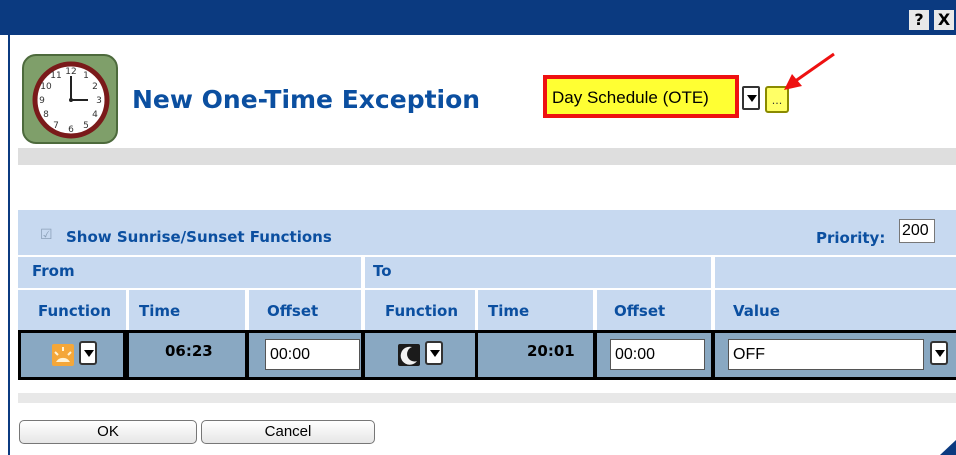 The height and width of the screenshot is (455, 956). What do you see at coordinates (939, 353) in the screenshot?
I see `value-dropdown-button` at bounding box center [939, 353].